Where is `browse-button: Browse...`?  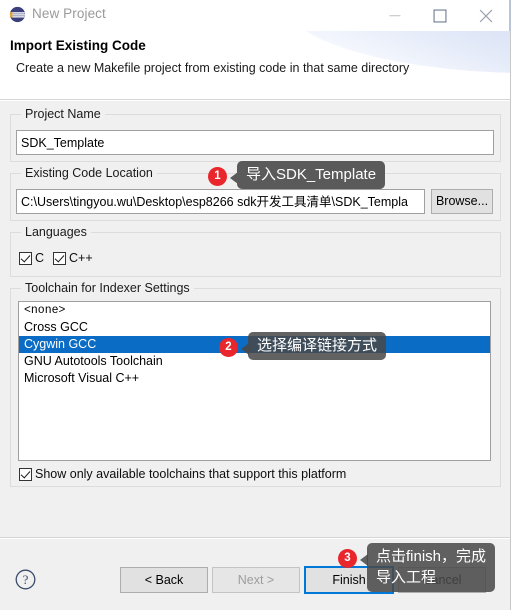
browse-button: Browse... is located at coordinates (462, 201).